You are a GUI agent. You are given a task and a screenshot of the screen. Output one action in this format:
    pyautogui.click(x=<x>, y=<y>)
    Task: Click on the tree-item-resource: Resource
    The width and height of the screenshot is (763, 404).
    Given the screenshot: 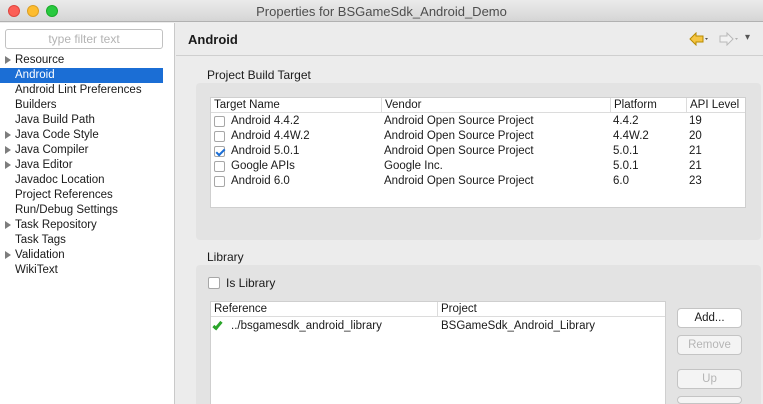 What is the action you would take?
    pyautogui.click(x=87, y=60)
    